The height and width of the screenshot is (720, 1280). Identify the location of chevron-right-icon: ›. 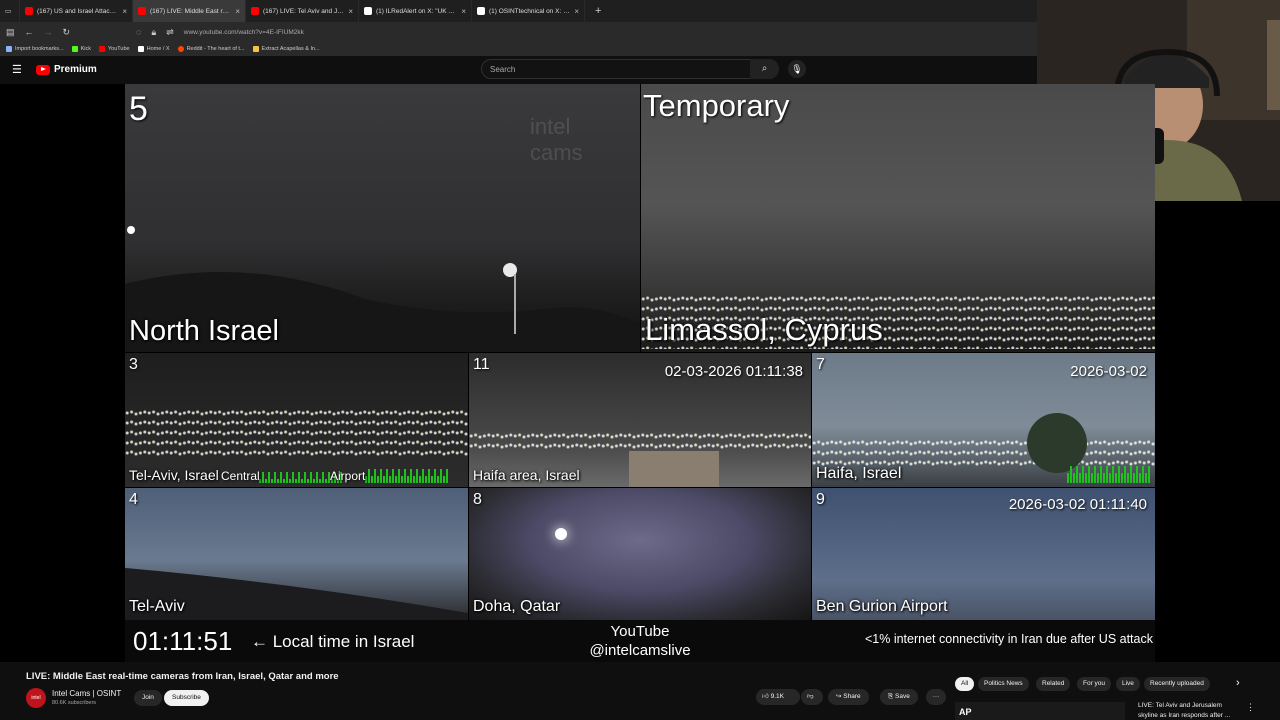
(1238, 683).